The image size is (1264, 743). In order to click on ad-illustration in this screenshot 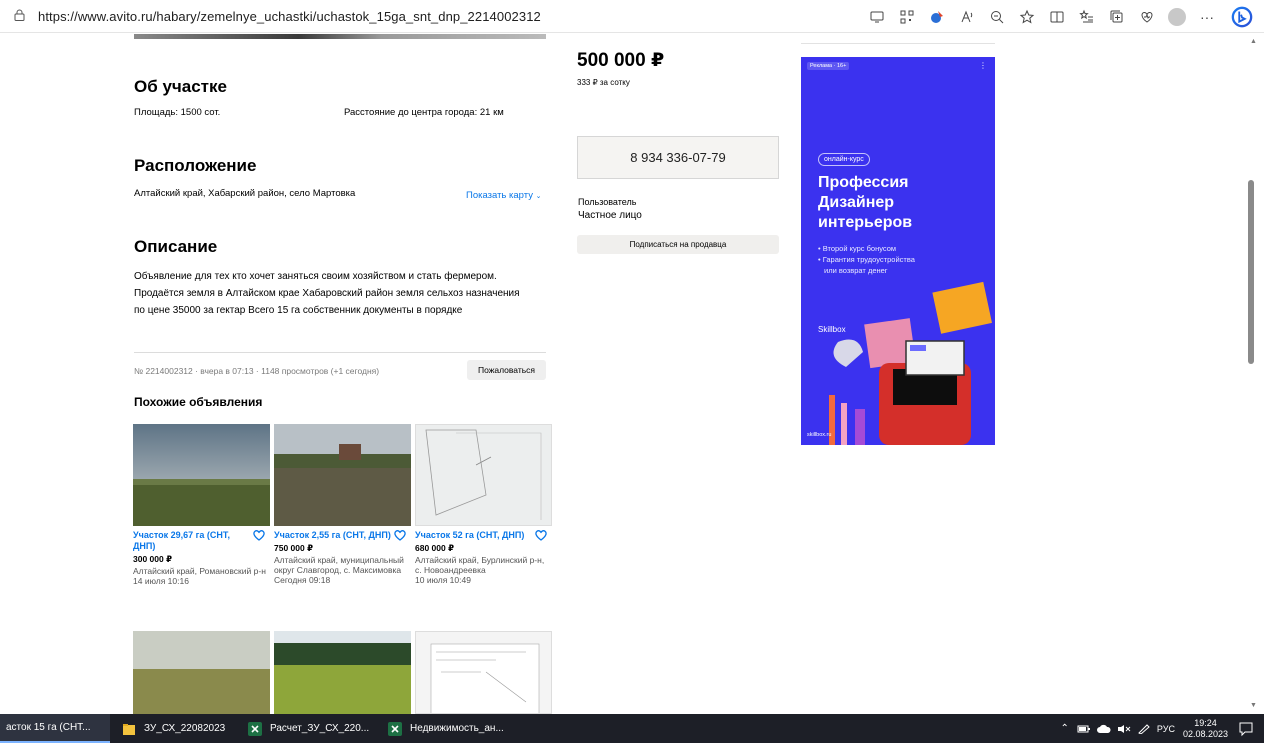, I will do `click(910, 363)`.